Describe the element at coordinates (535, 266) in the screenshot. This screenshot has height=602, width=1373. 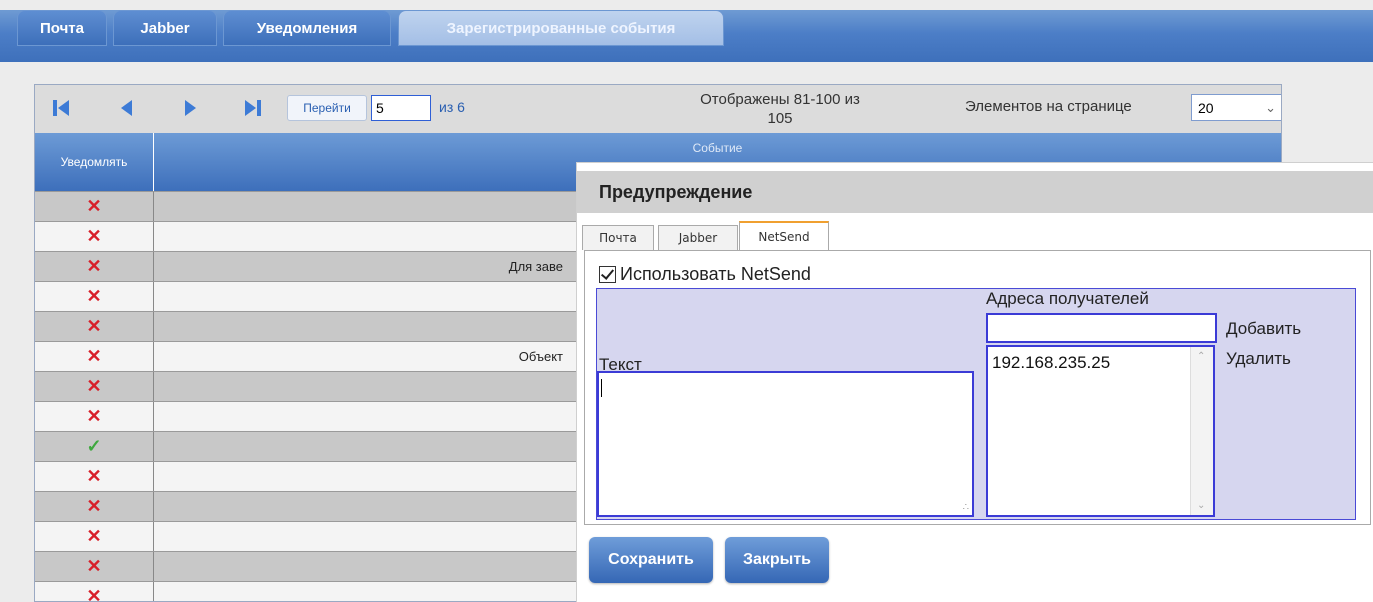
I see `event-cell: Для заве` at that location.